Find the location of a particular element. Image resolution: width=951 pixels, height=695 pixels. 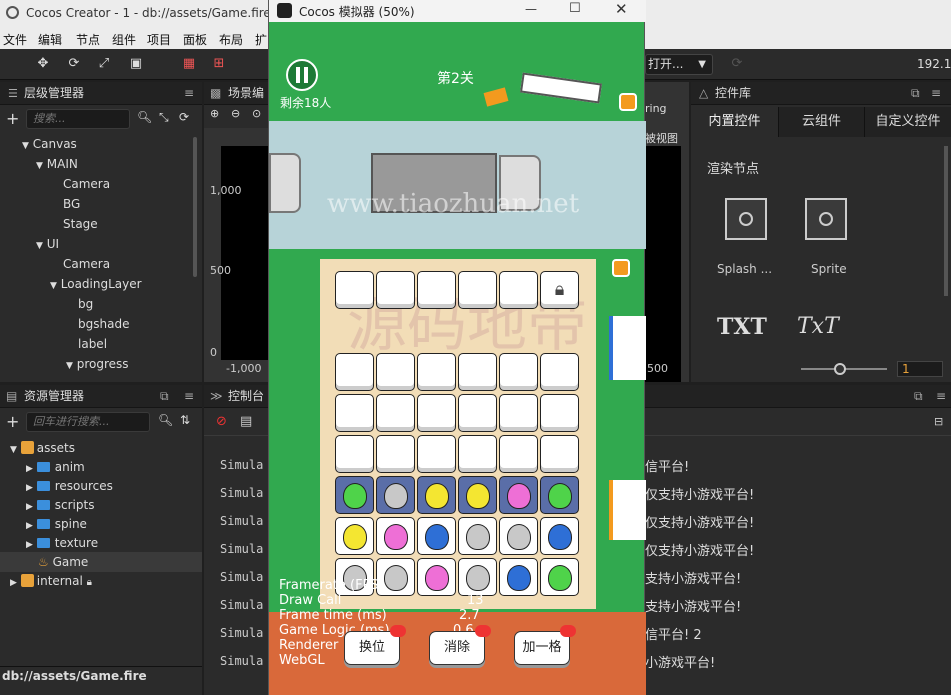

rect-tool-icon: ▣ is located at coordinates (136, 64).